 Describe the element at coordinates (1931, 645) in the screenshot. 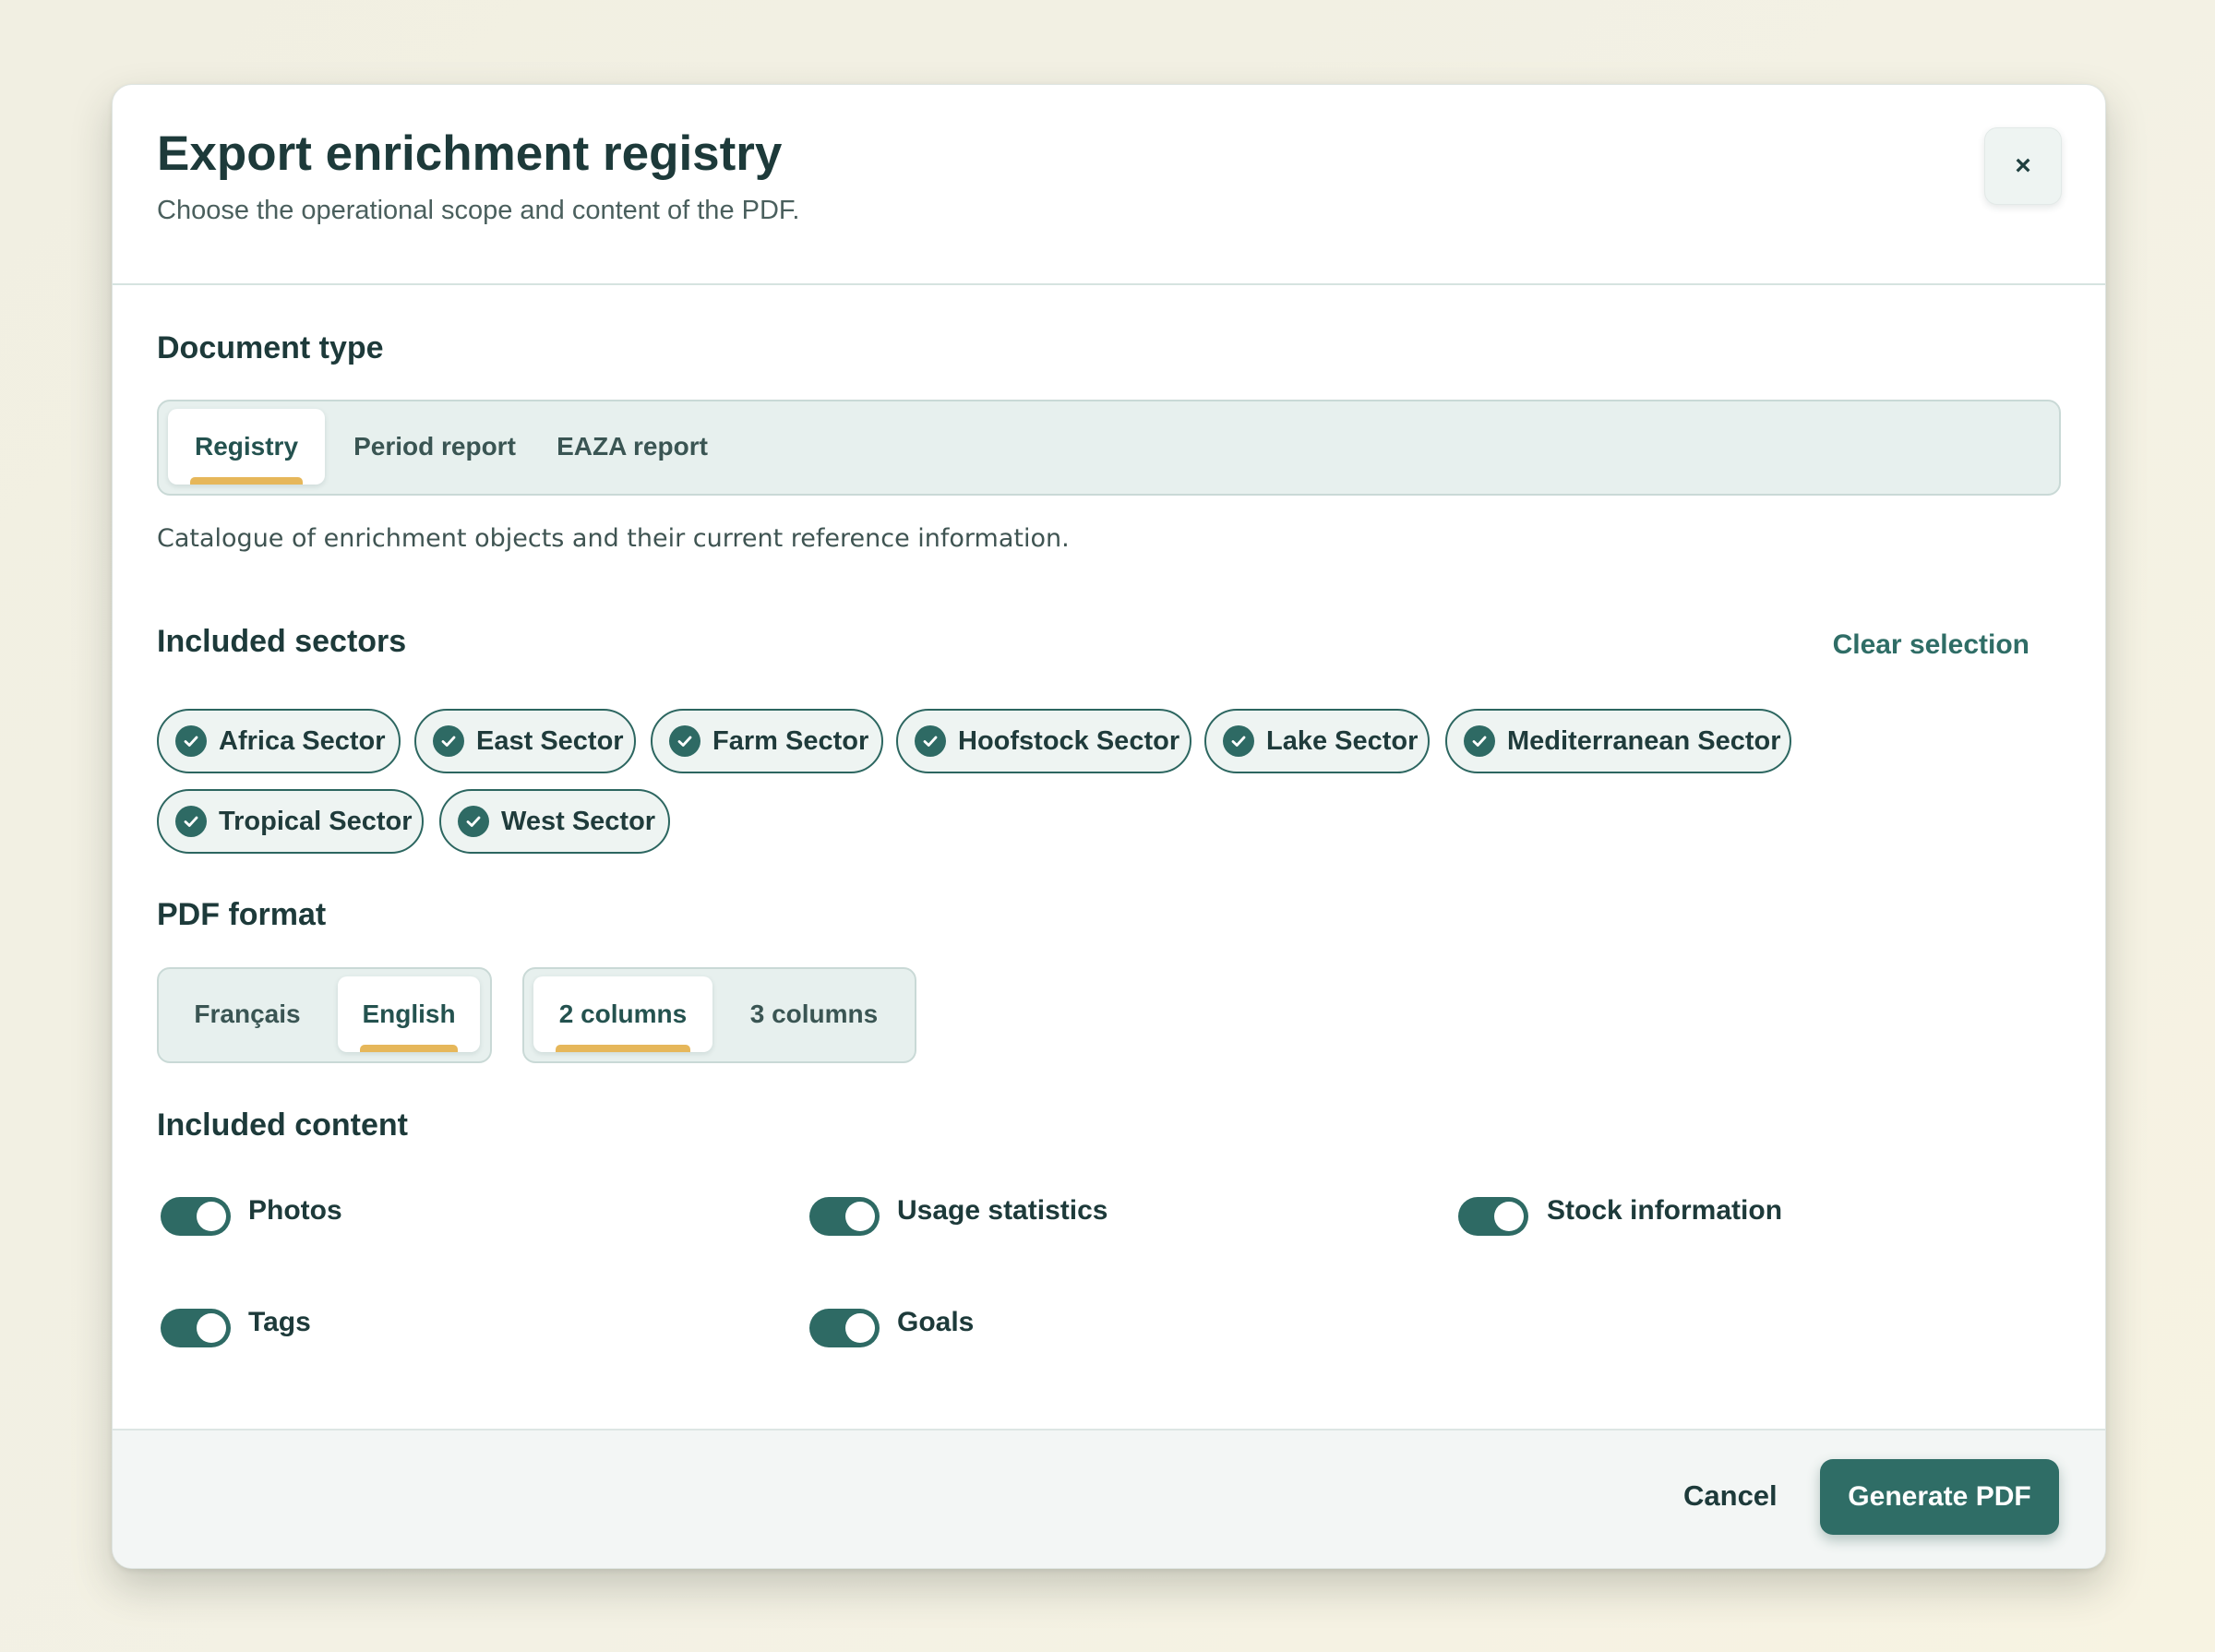

I see `clear-selection-link: Clear selection` at that location.